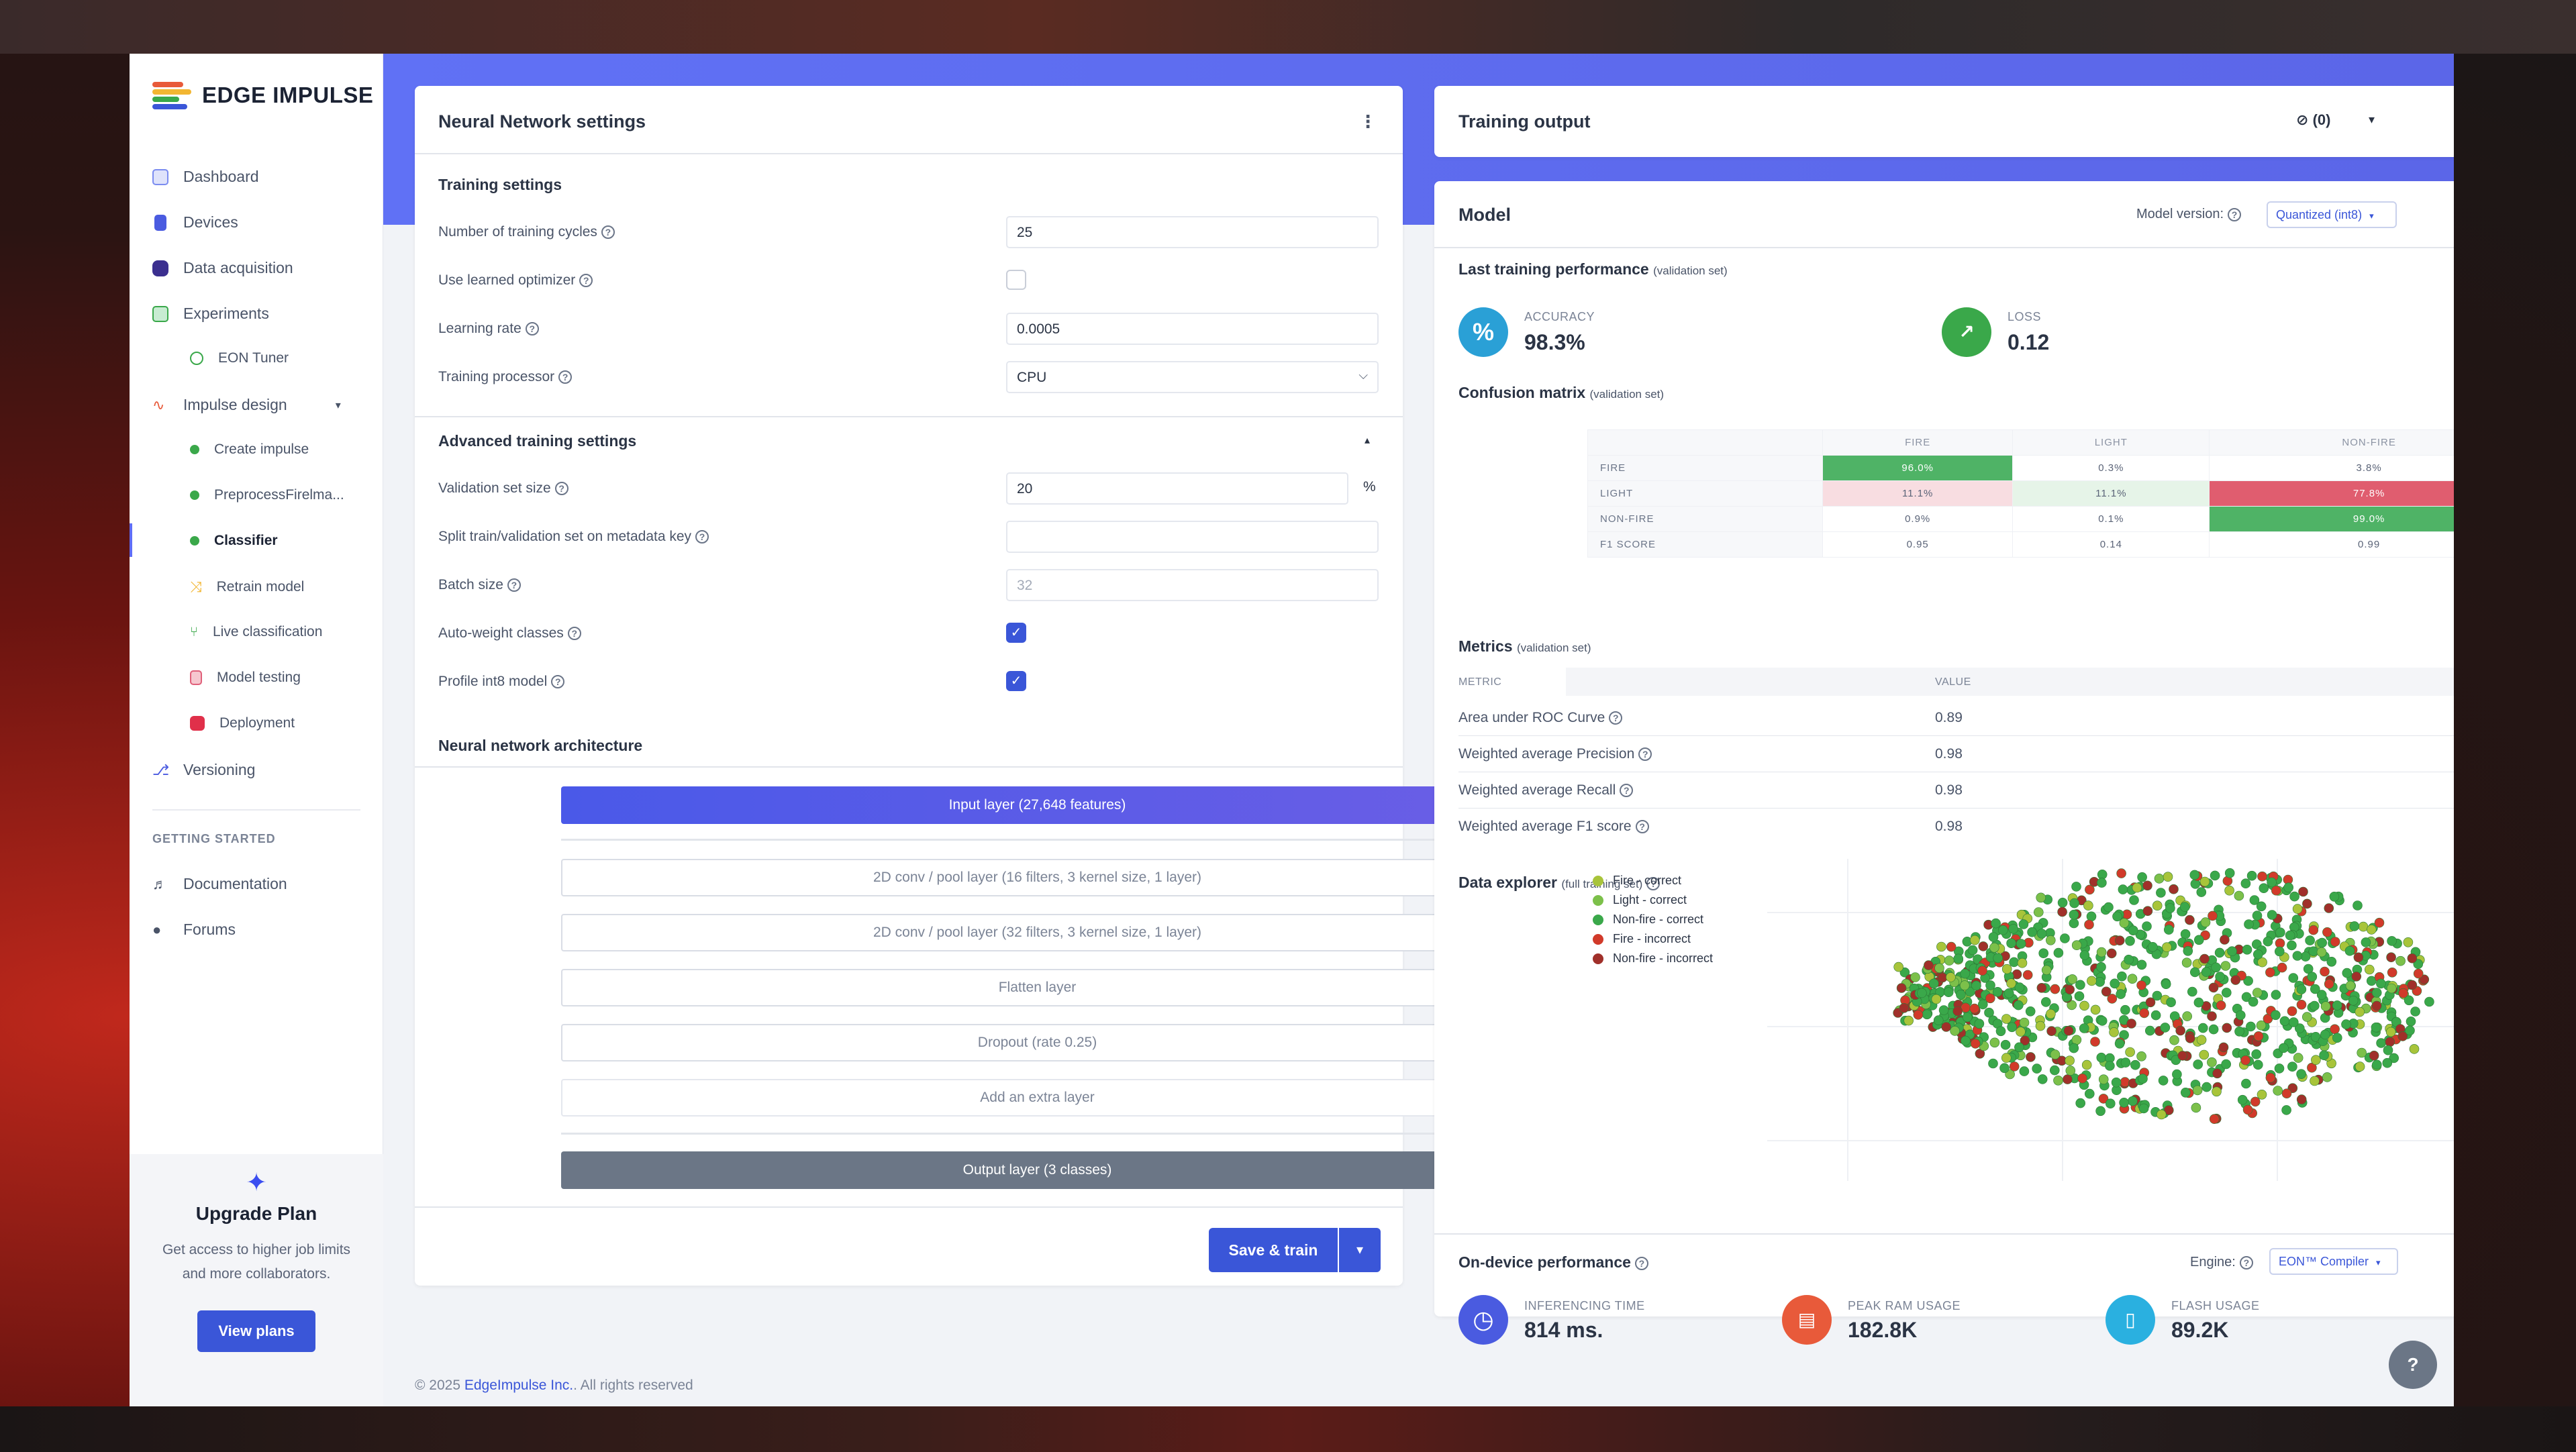 The height and width of the screenshot is (1452, 2576). What do you see at coordinates (1037, 1098) in the screenshot?
I see `add-layer-button: Add an extra layer` at bounding box center [1037, 1098].